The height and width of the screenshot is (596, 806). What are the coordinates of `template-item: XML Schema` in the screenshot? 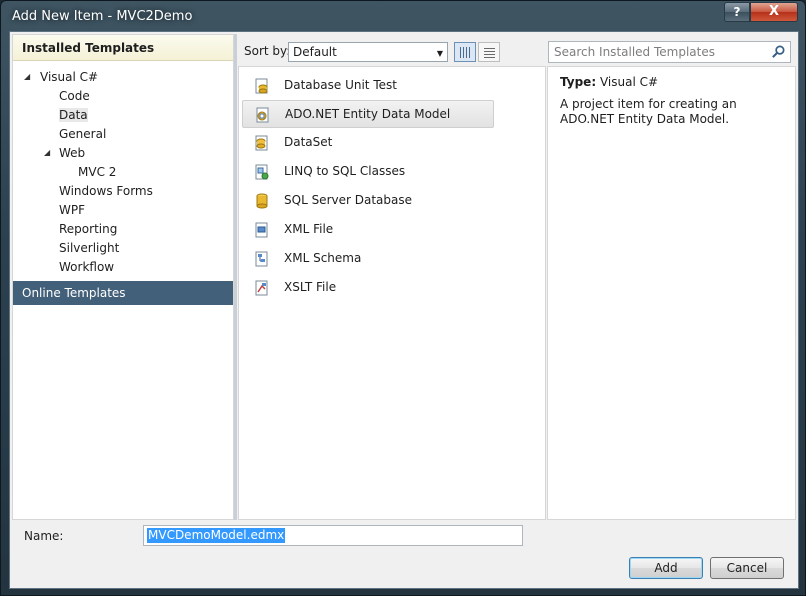 It's located at (368, 259).